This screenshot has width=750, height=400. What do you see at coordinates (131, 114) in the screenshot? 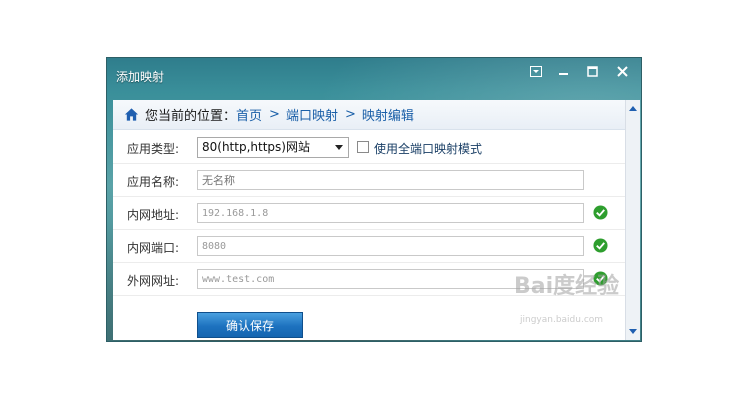
I see `home-icon` at bounding box center [131, 114].